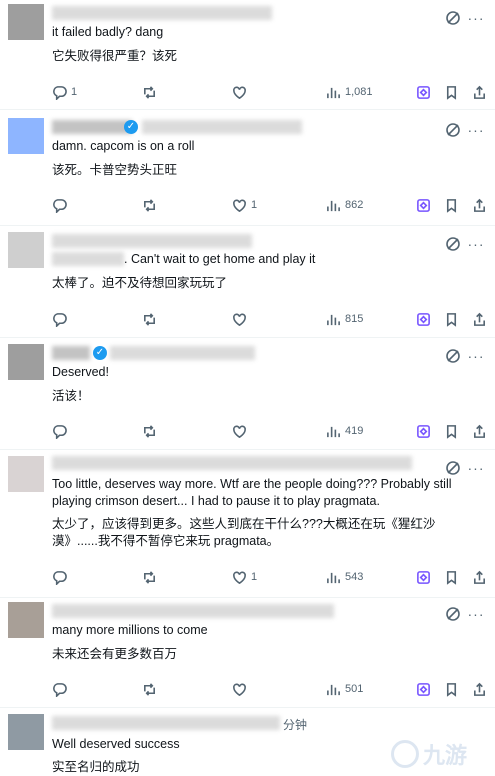 The image size is (495, 776). Describe the element at coordinates (115, 170) in the screenshot. I see `reply-text-zh: 该死。卡普空势头正旺` at that location.